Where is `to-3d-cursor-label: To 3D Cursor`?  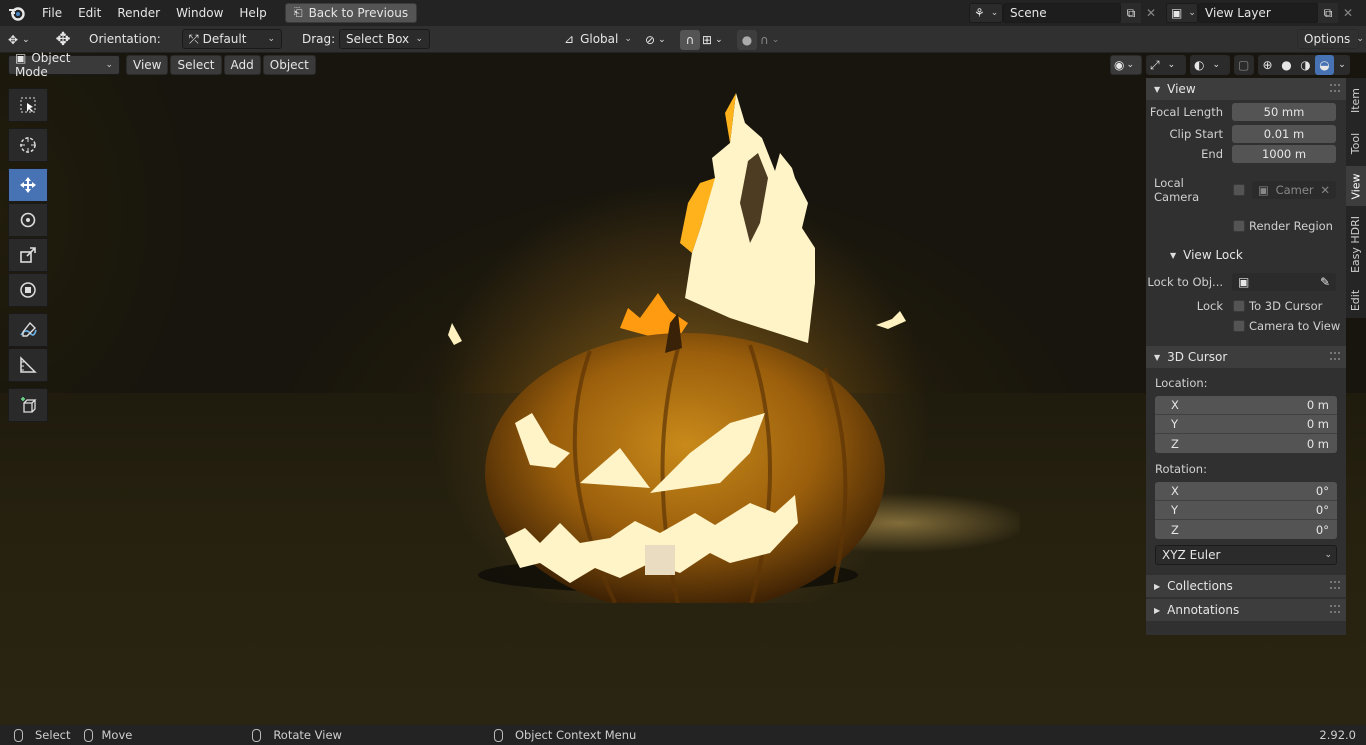
to-3d-cursor-label: To 3D Cursor is located at coordinates (1286, 306).